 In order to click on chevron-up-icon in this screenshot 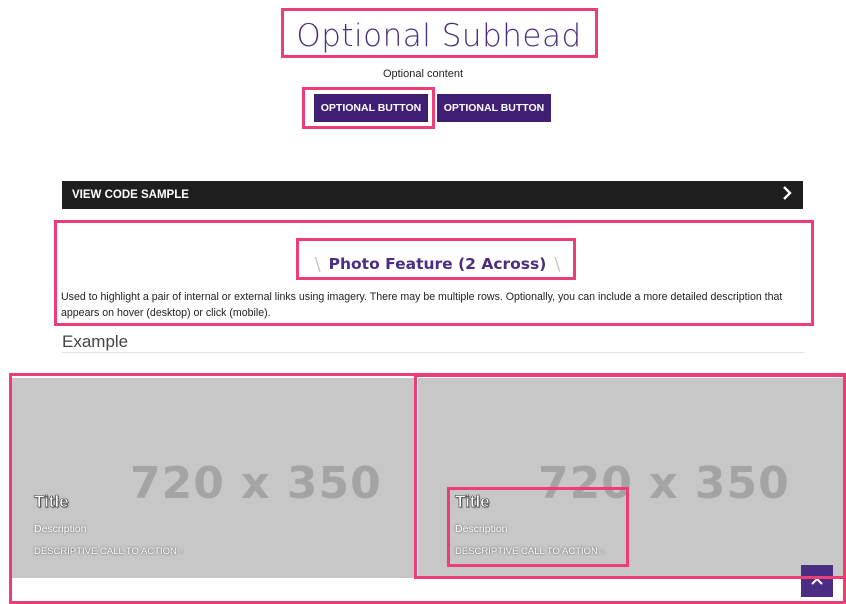, I will do `click(817, 581)`.